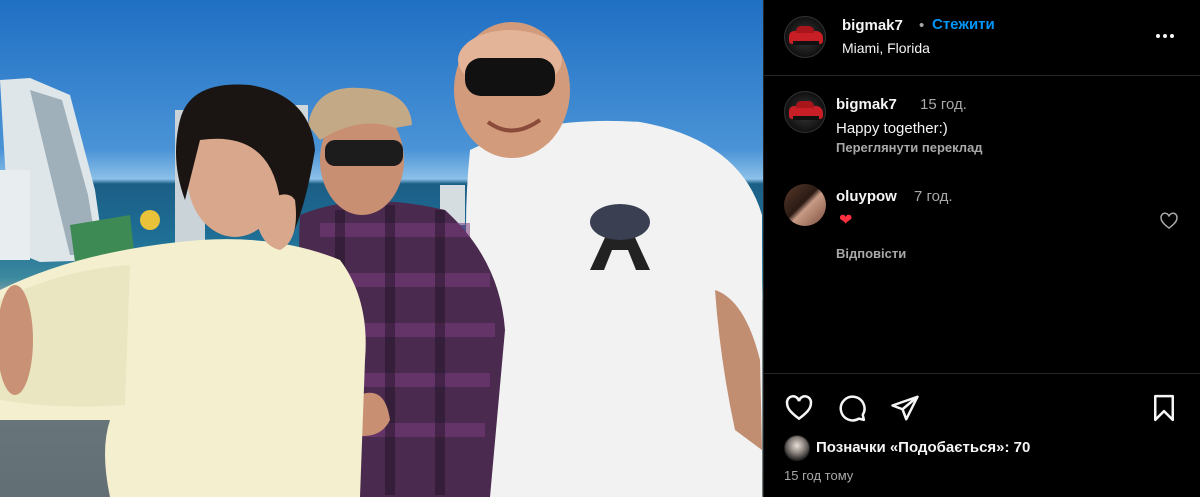  What do you see at coordinates (1164, 408) in the screenshot?
I see `bookmark-icon` at bounding box center [1164, 408].